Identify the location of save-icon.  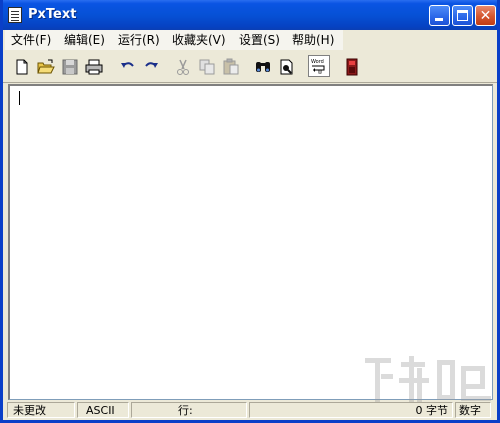
(70, 67).